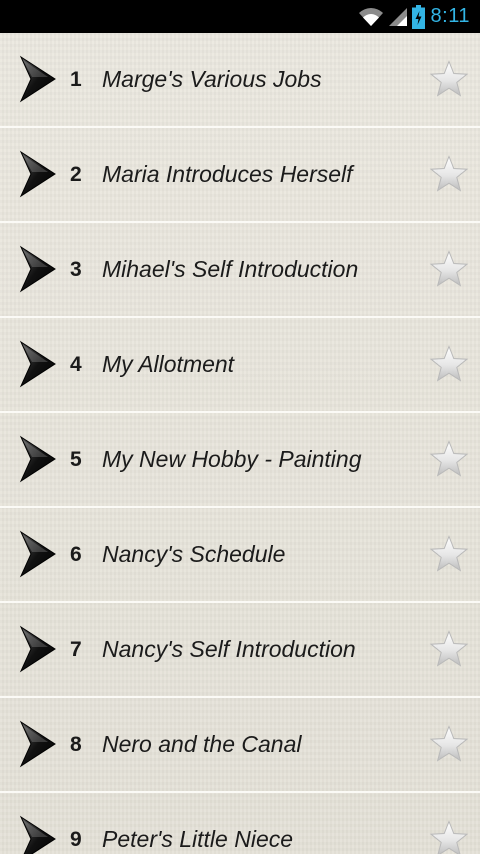 The image size is (480, 854). What do you see at coordinates (371, 17) in the screenshot?
I see `wifi-icon` at bounding box center [371, 17].